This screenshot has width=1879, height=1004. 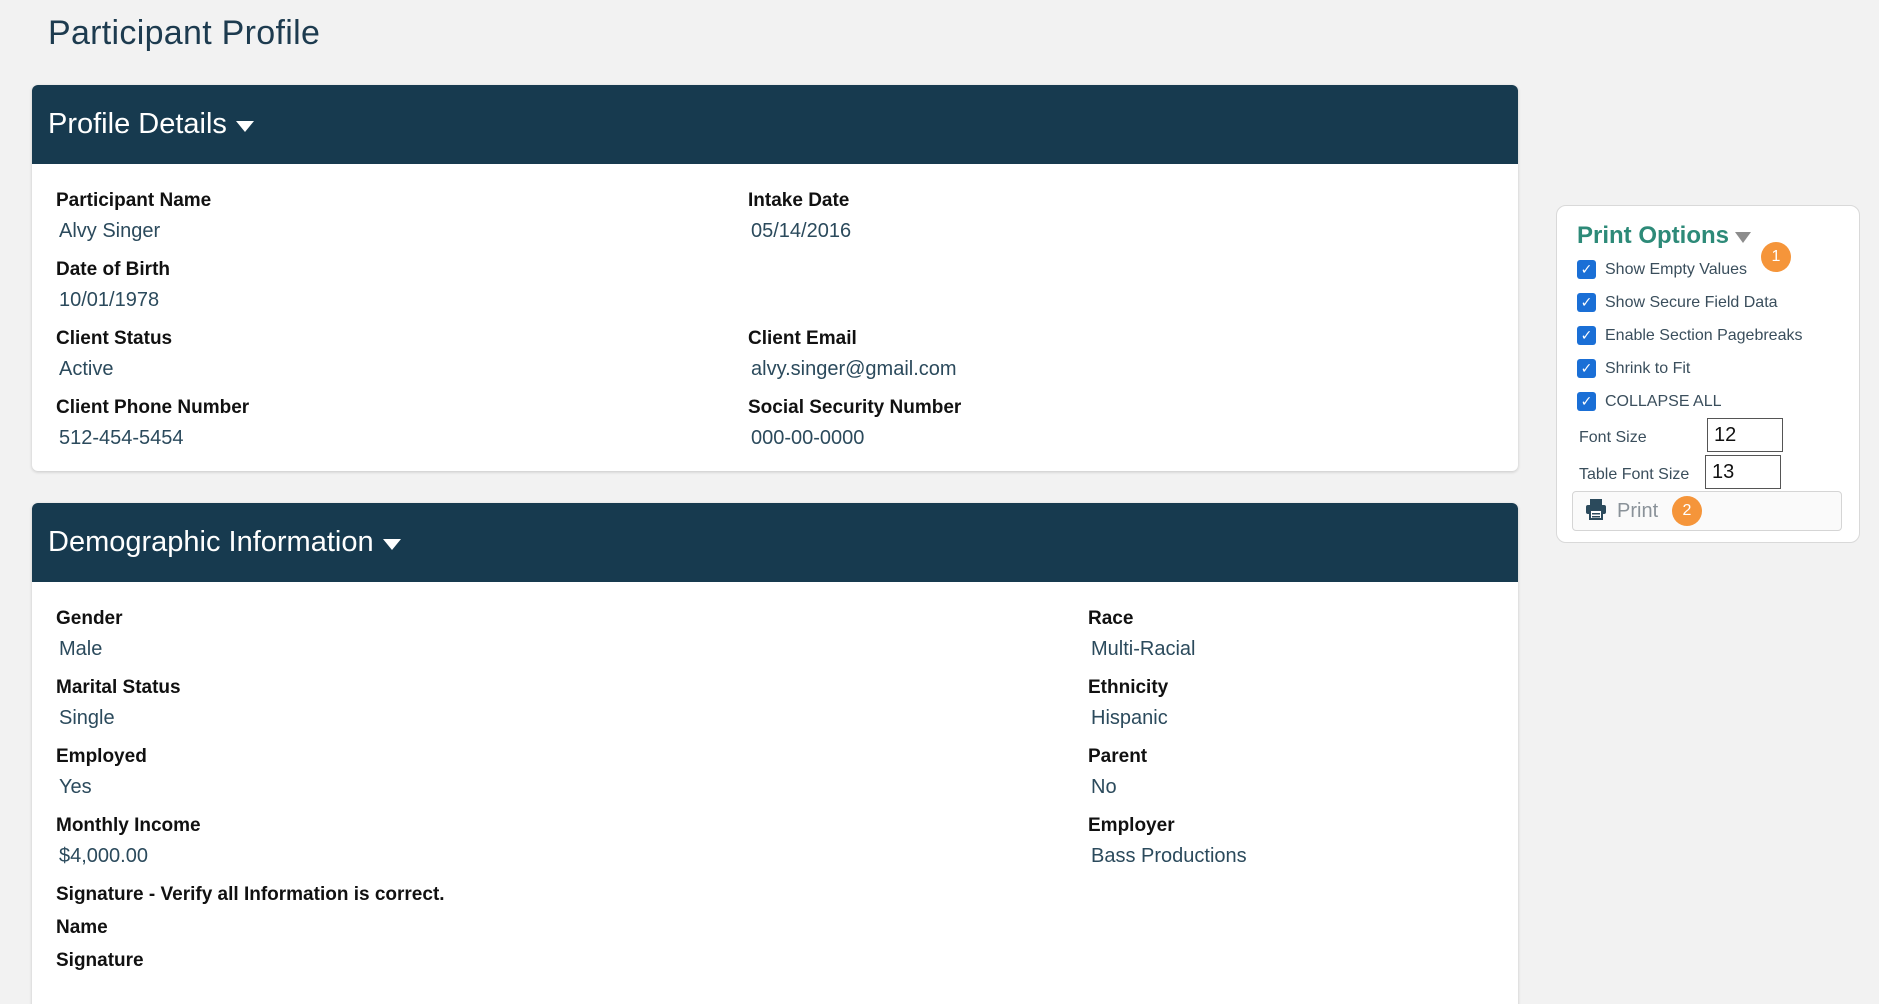 What do you see at coordinates (103, 856) in the screenshot?
I see `field-value: $4,000.00` at bounding box center [103, 856].